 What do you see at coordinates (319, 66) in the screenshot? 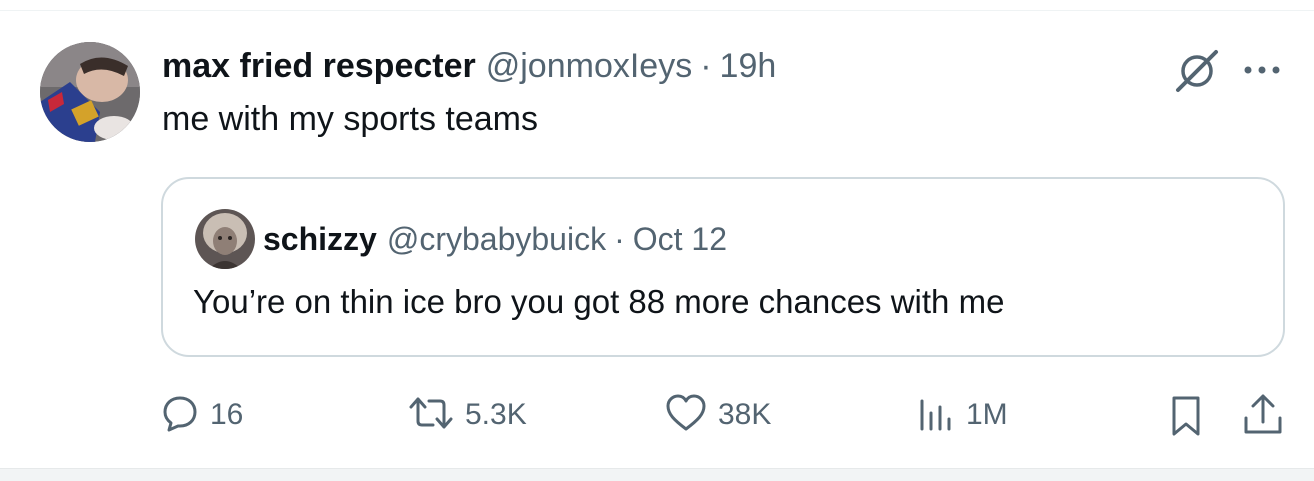
I see `display-name: max fried respecter` at bounding box center [319, 66].